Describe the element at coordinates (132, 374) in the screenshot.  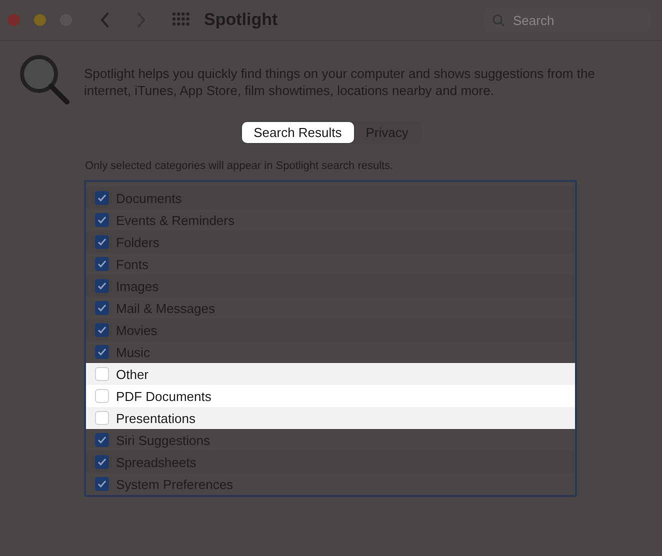
I see `category-label: Other` at that location.